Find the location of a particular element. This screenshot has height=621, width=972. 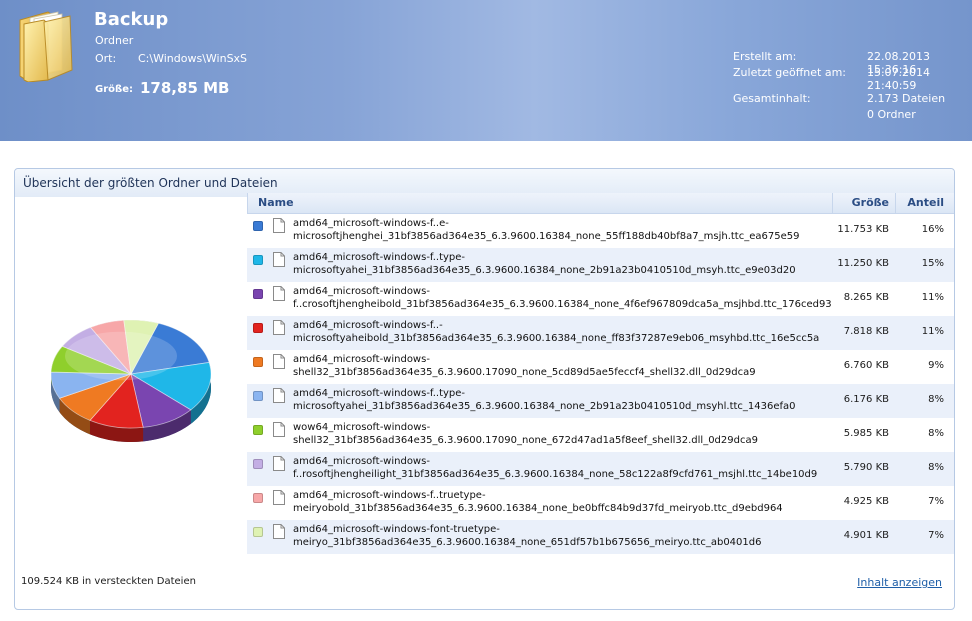

pie-chart-area is located at coordinates (131, 385).